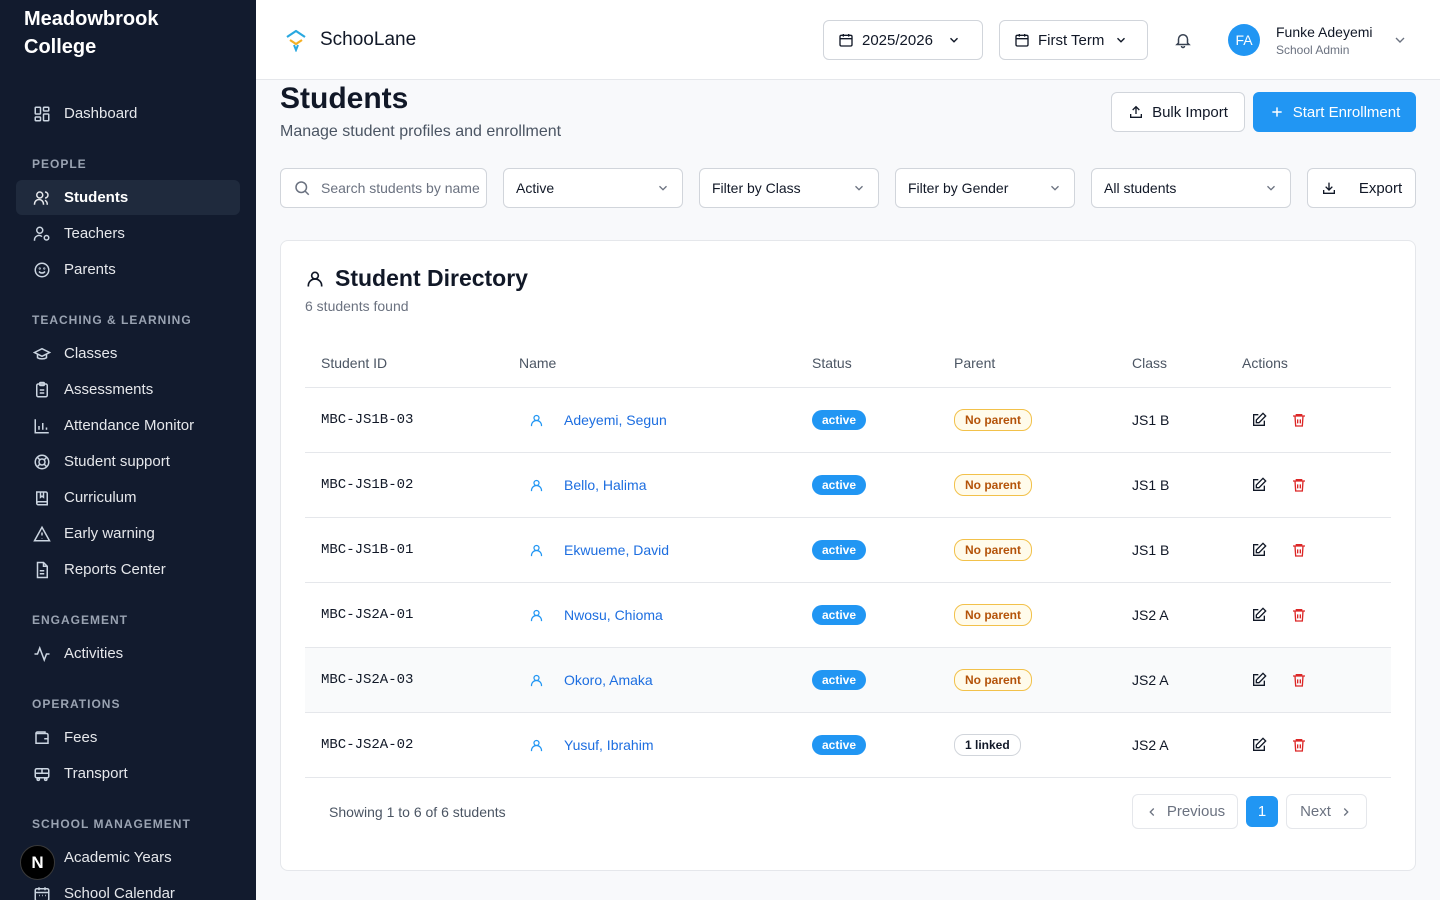  I want to click on parent-badge: 1 linked, so click(987, 745).